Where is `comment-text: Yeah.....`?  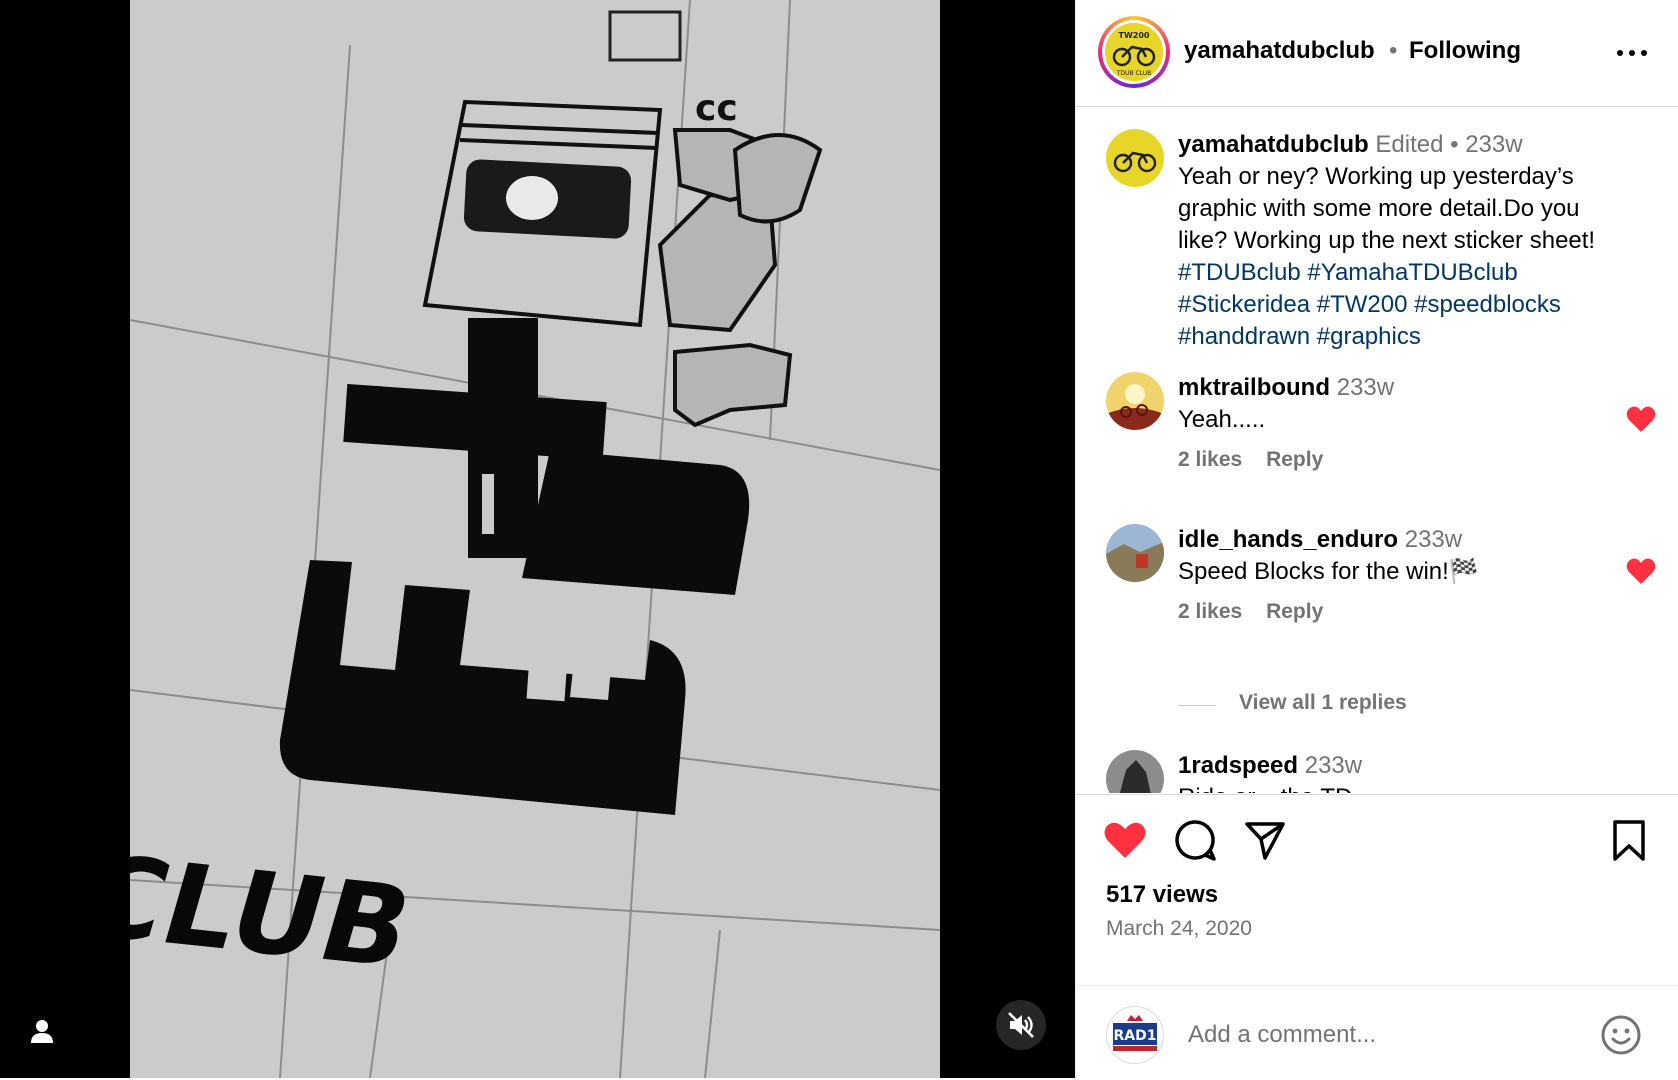 comment-text: Yeah..... is located at coordinates (1222, 419).